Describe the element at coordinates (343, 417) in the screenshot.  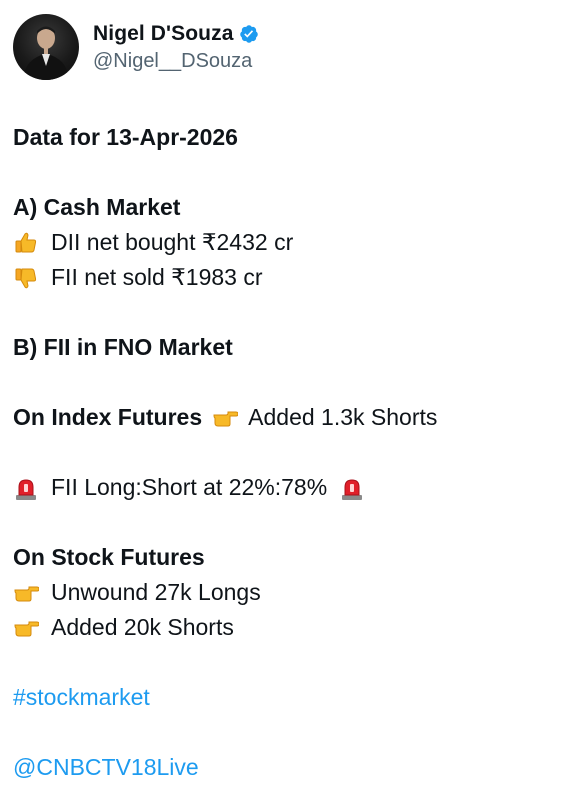
I see `index-futures-text: Added 1.3k Shorts` at that location.